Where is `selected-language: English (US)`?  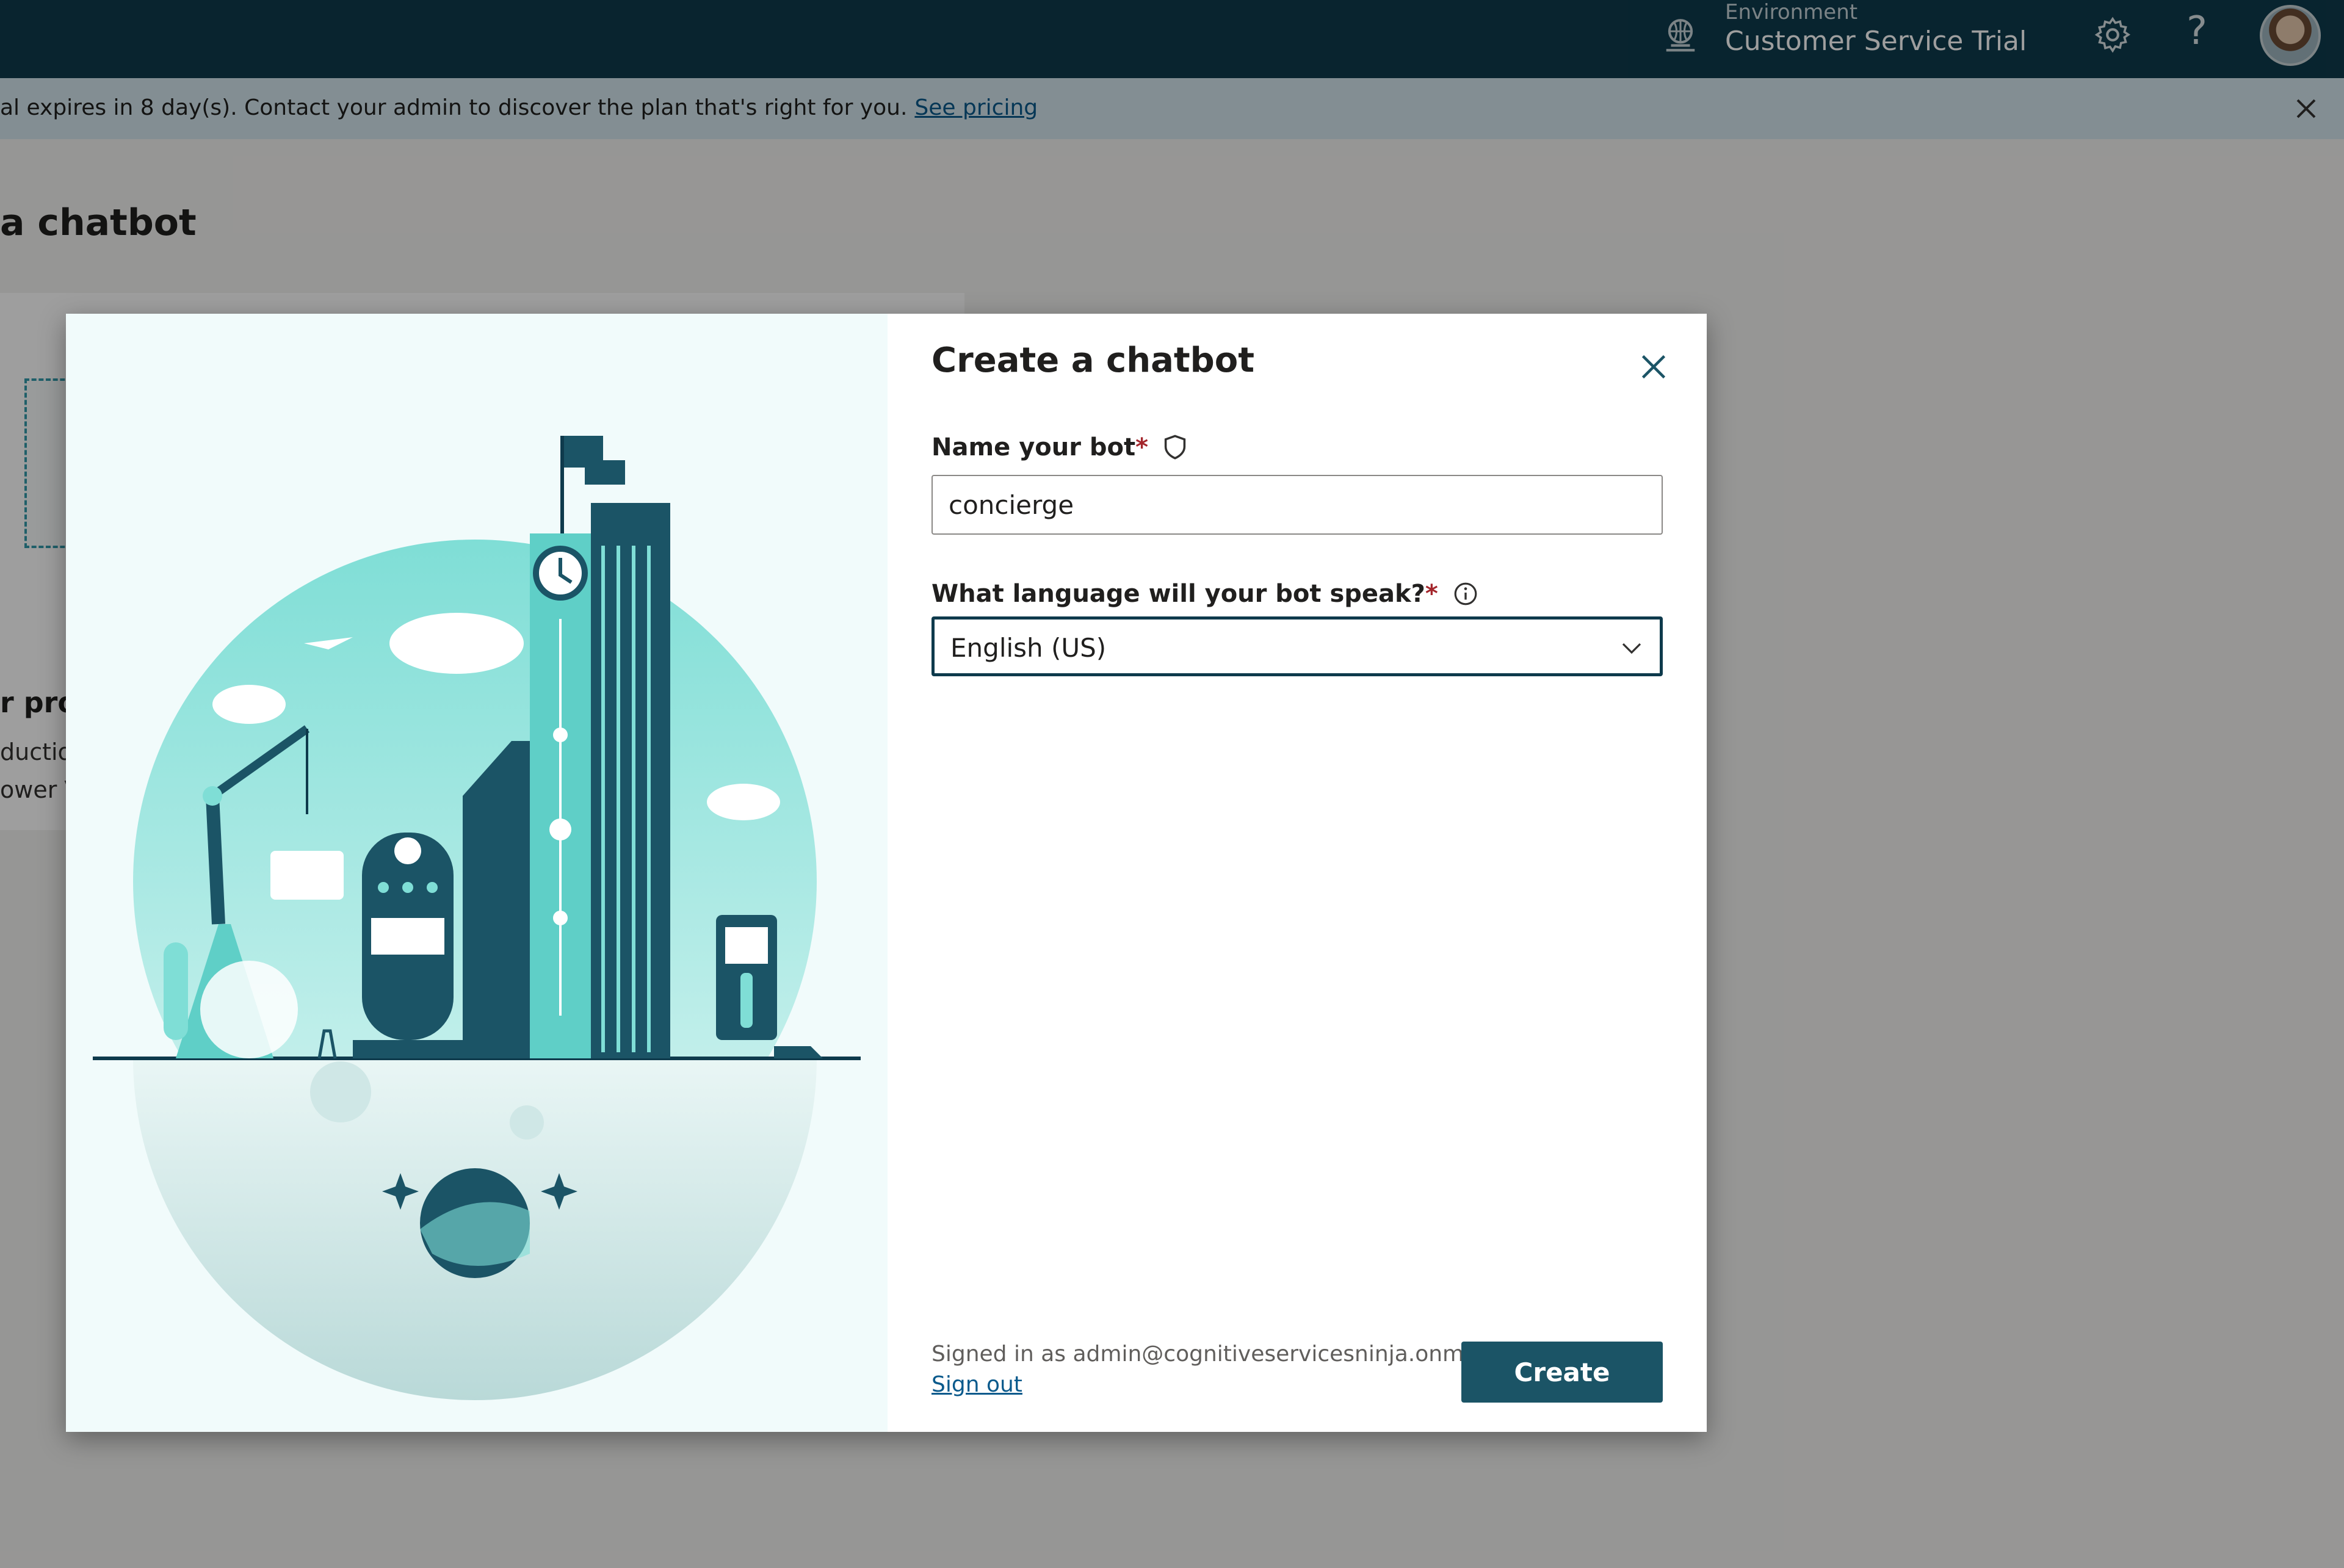
selected-language: English (US) is located at coordinates (1028, 648).